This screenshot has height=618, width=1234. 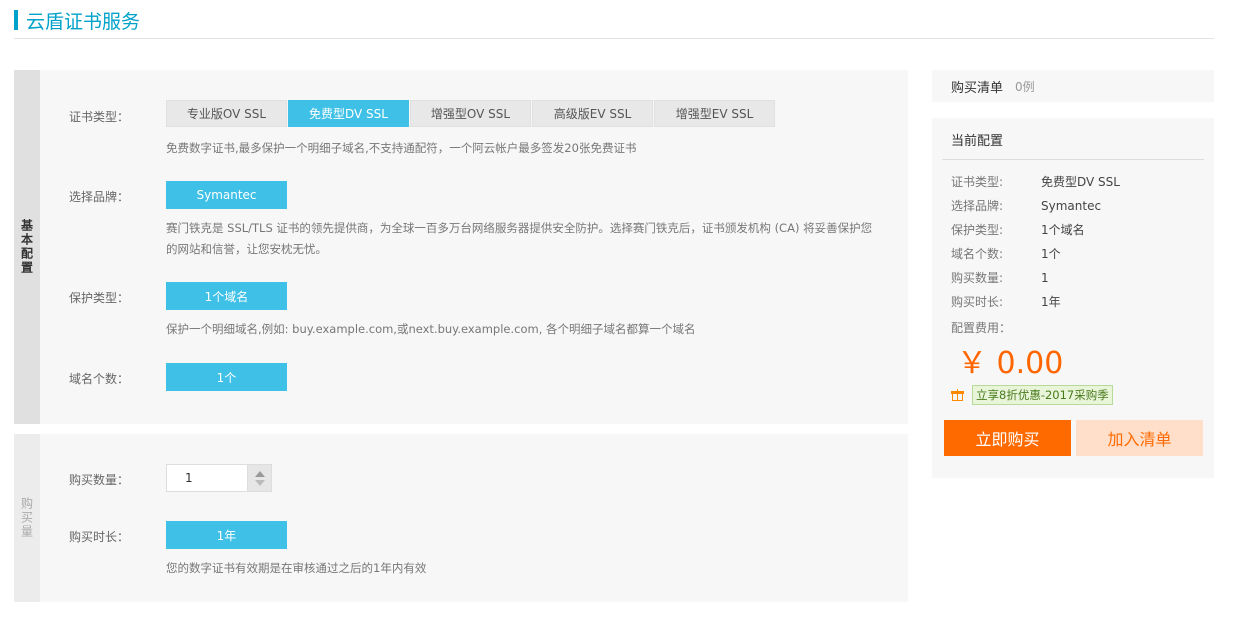 I want to click on purchase-list-label: 购买清单, so click(x=977, y=88).